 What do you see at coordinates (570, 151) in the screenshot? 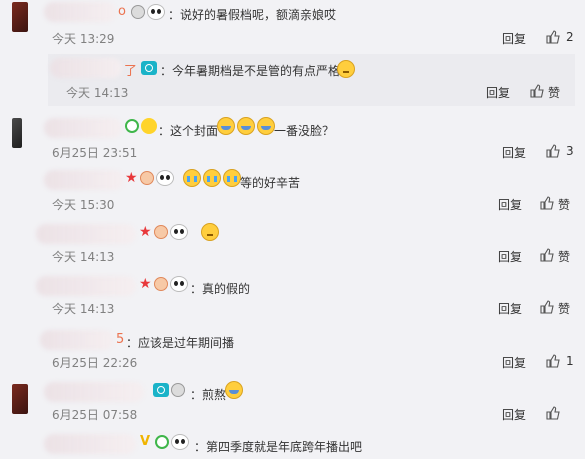
I see `like-count: 3` at bounding box center [570, 151].